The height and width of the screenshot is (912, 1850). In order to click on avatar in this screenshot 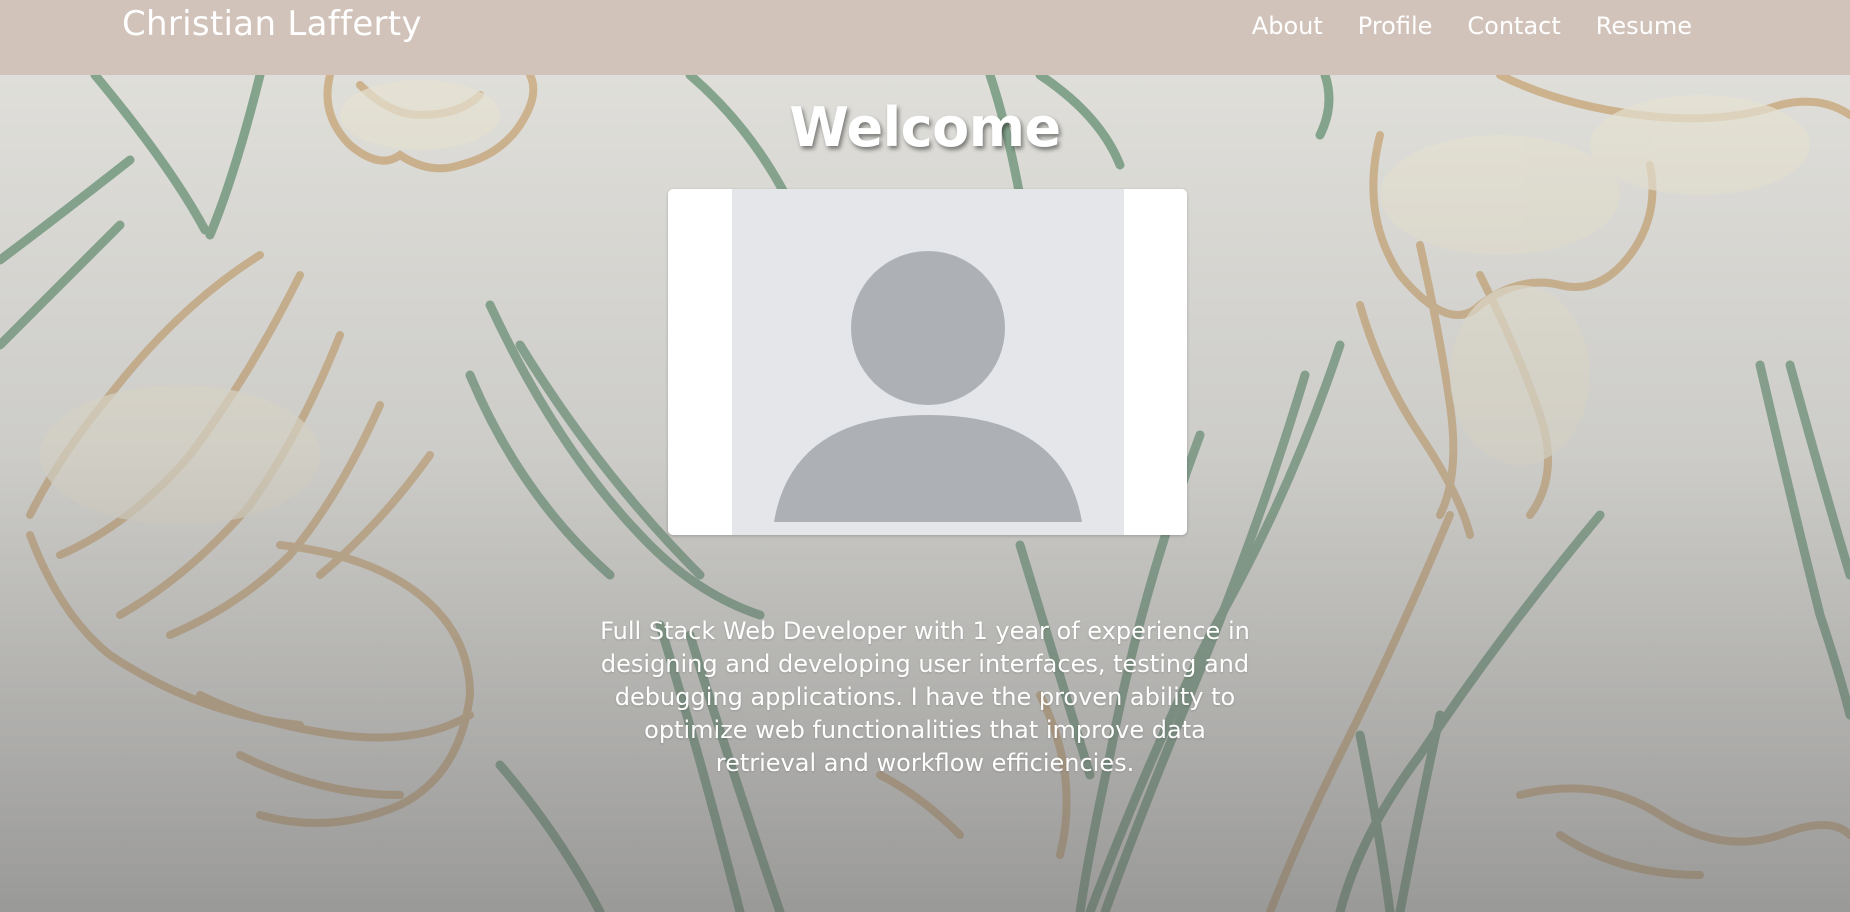, I will do `click(928, 362)`.